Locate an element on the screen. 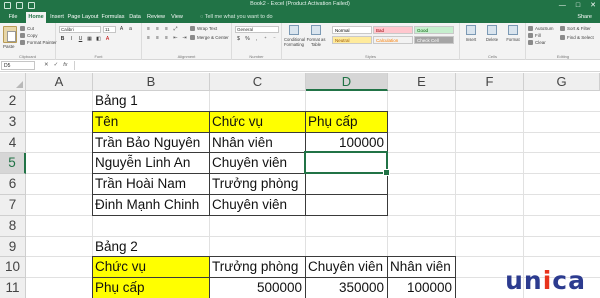 The height and width of the screenshot is (298, 600). font-size-select: 11 is located at coordinates (109, 29).